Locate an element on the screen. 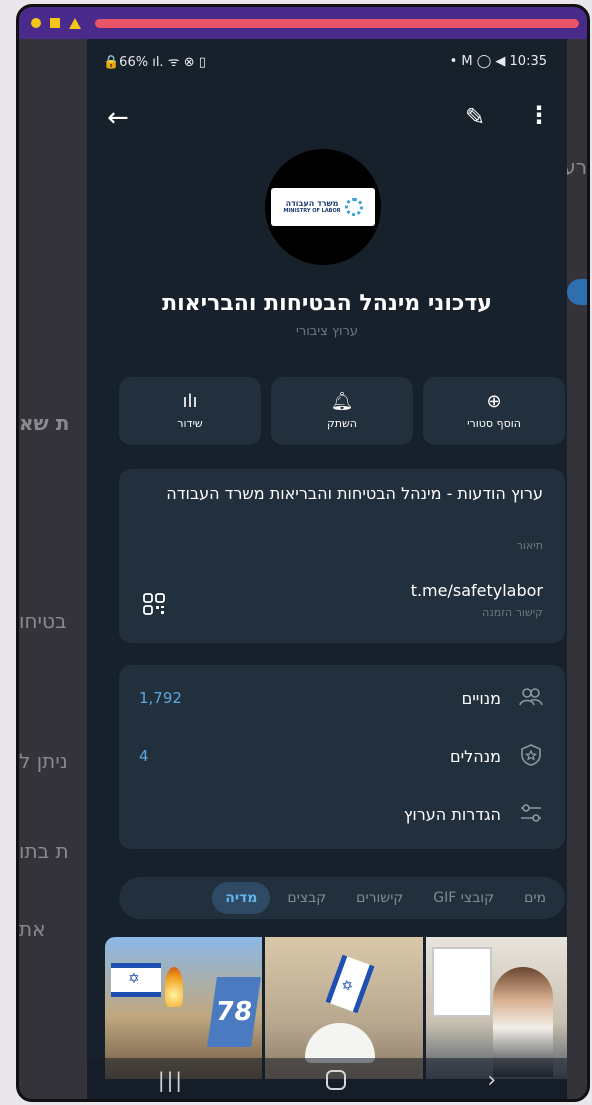 Image resolution: width=592 pixels, height=1105 pixels. tab-more: מים is located at coordinates (535, 898).